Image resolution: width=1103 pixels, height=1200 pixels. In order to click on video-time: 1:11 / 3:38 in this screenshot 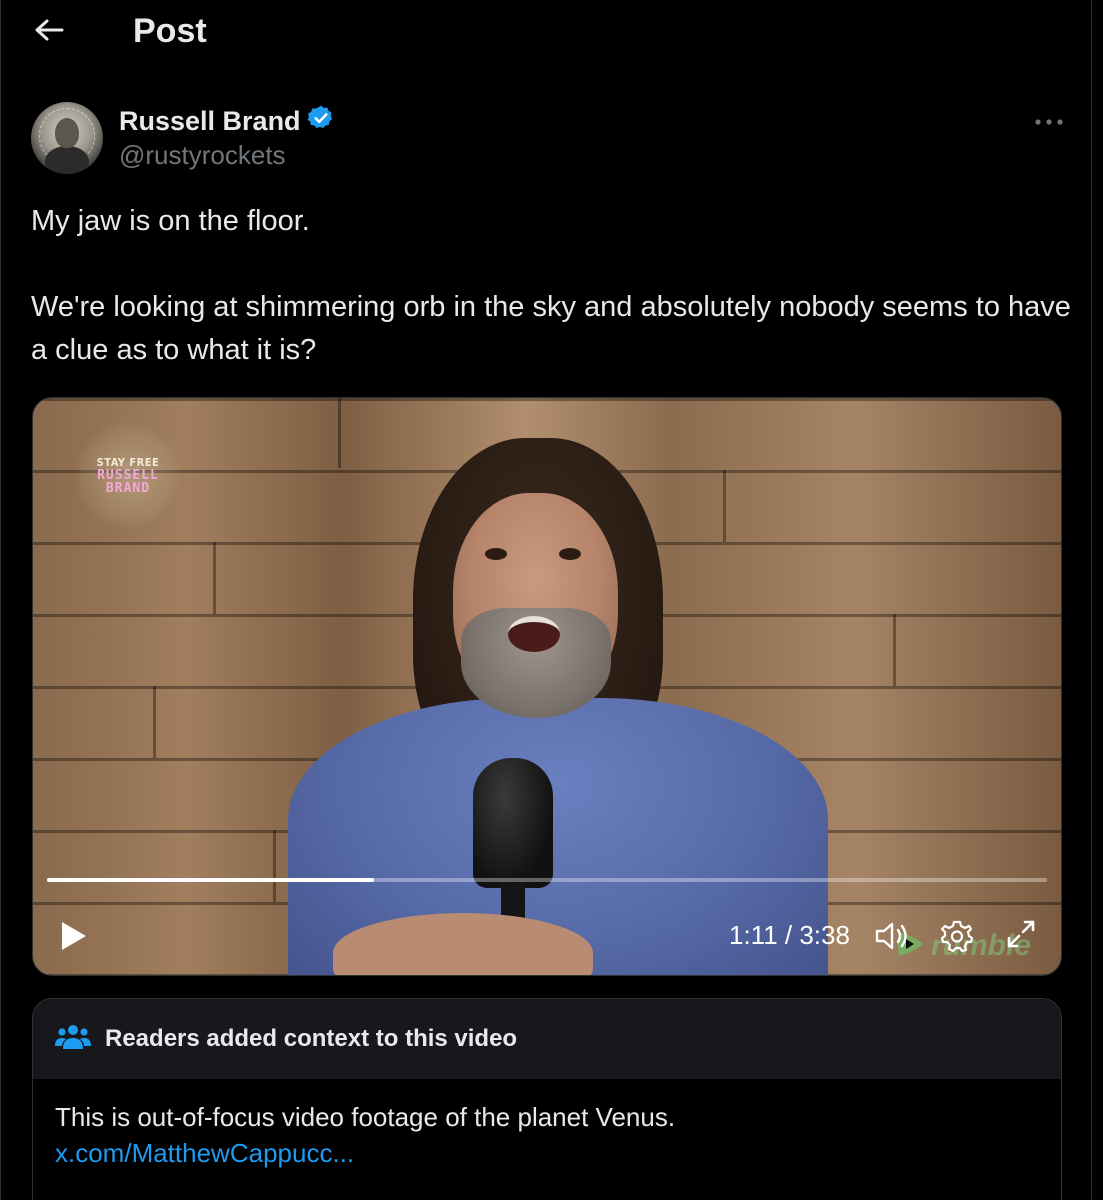, I will do `click(789, 935)`.